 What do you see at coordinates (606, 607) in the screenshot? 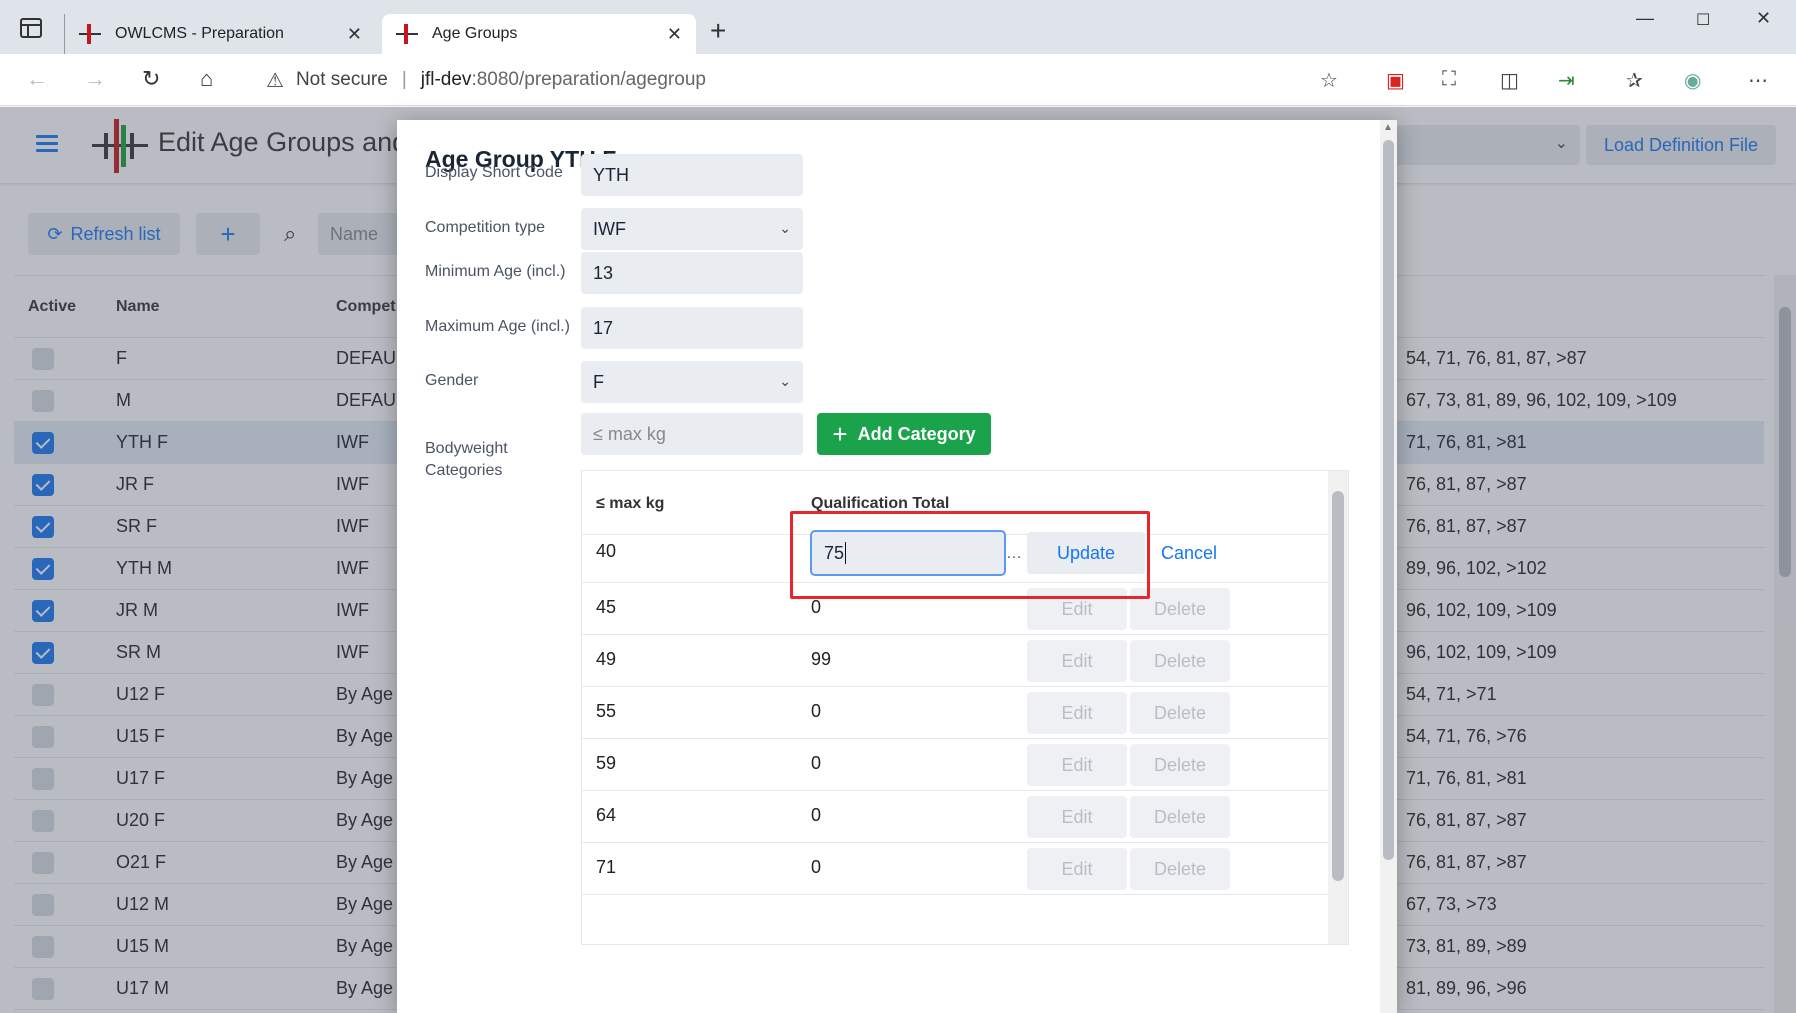
I see `category-kg: 45` at bounding box center [606, 607].